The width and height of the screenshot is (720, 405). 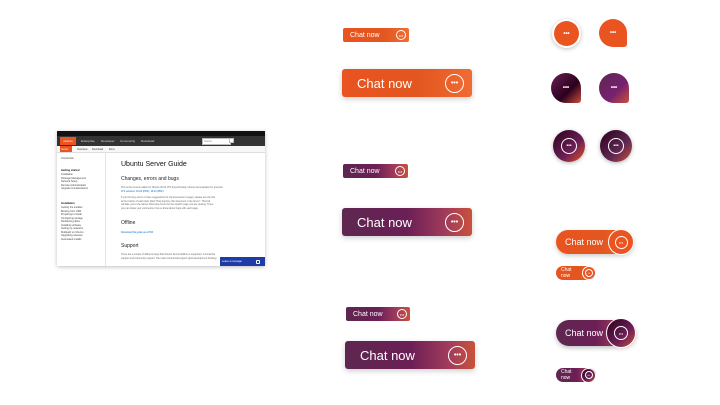 I want to click on page-title: Ubuntu Server Guide, so click(x=154, y=164).